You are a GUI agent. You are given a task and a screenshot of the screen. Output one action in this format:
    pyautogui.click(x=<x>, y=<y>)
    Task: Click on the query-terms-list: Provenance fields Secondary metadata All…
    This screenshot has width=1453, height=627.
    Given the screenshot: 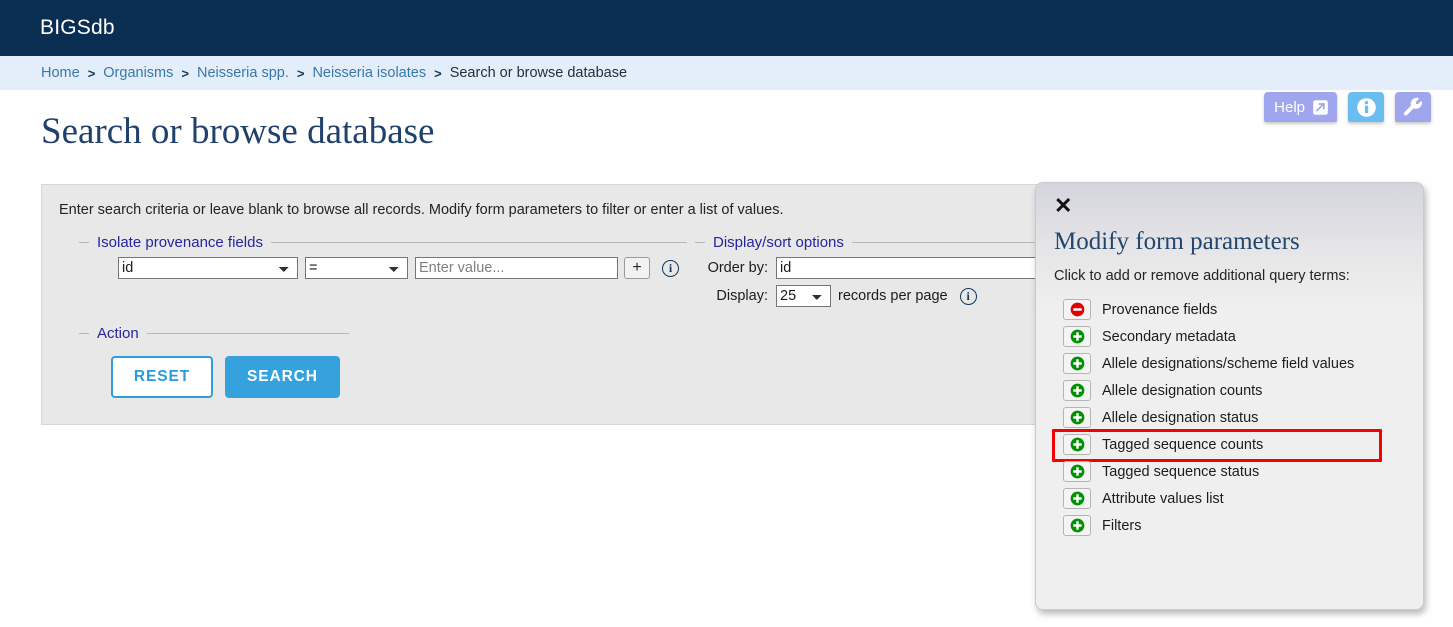 What is the action you would take?
    pyautogui.click(x=1229, y=417)
    